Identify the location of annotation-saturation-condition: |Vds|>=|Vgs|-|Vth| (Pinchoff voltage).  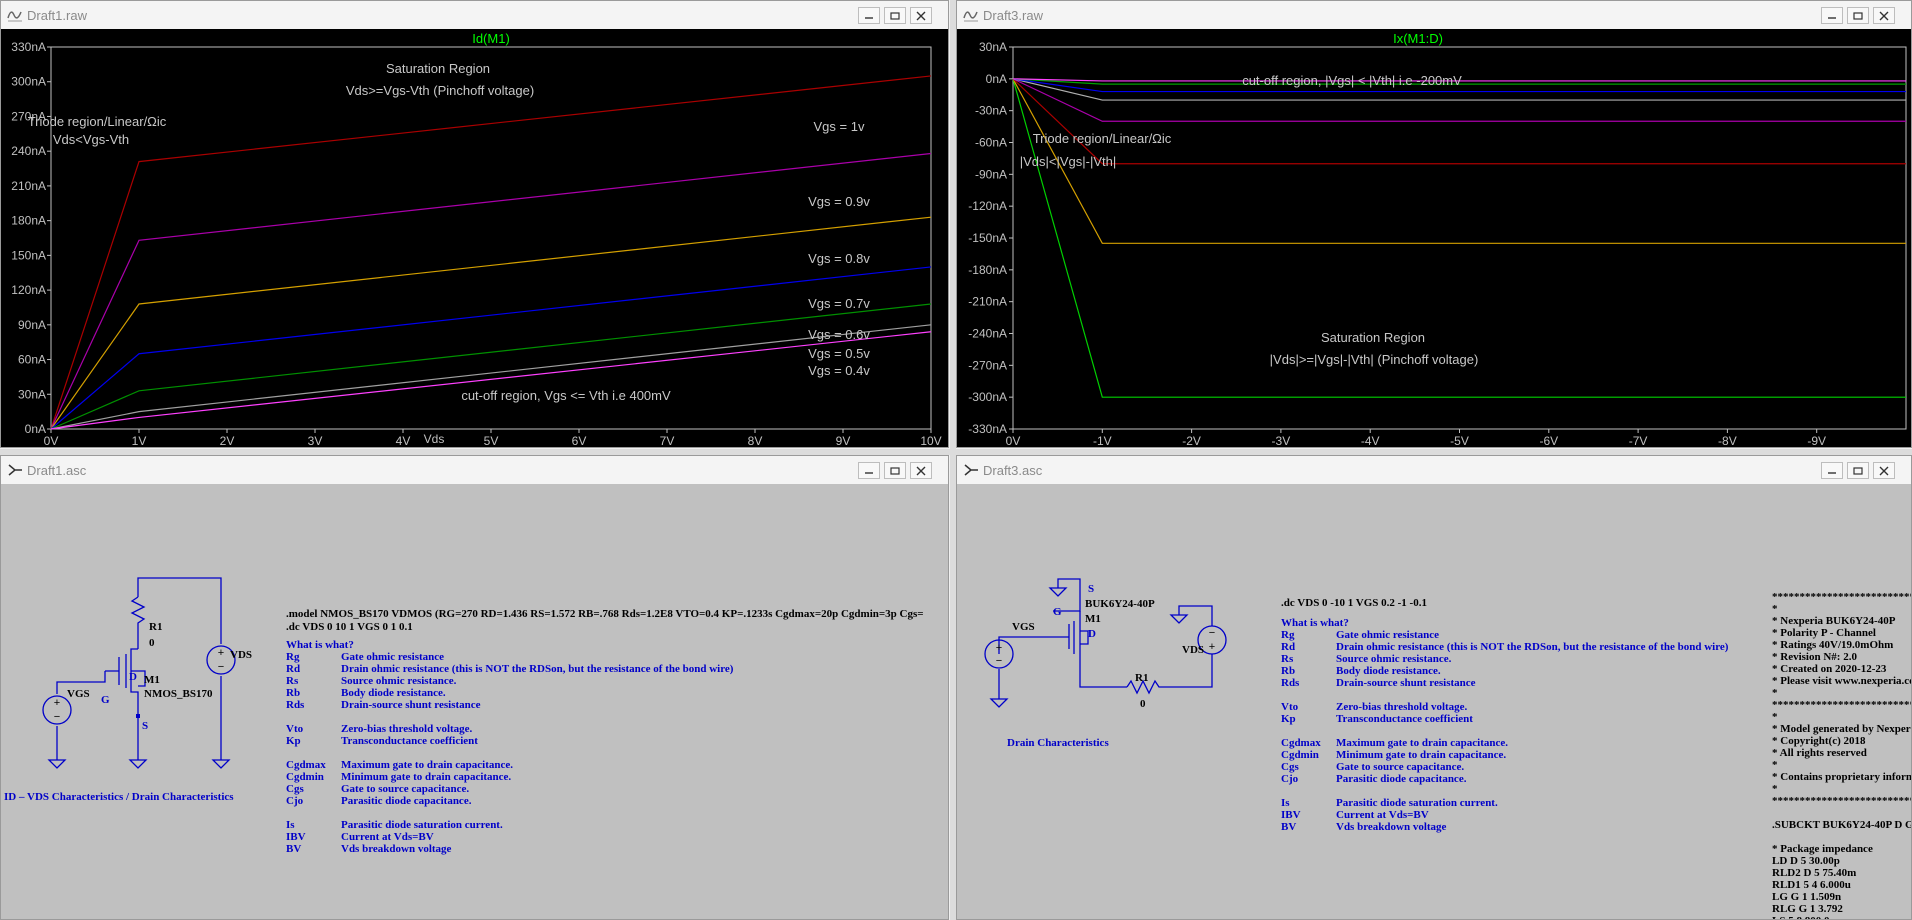
(1374, 359).